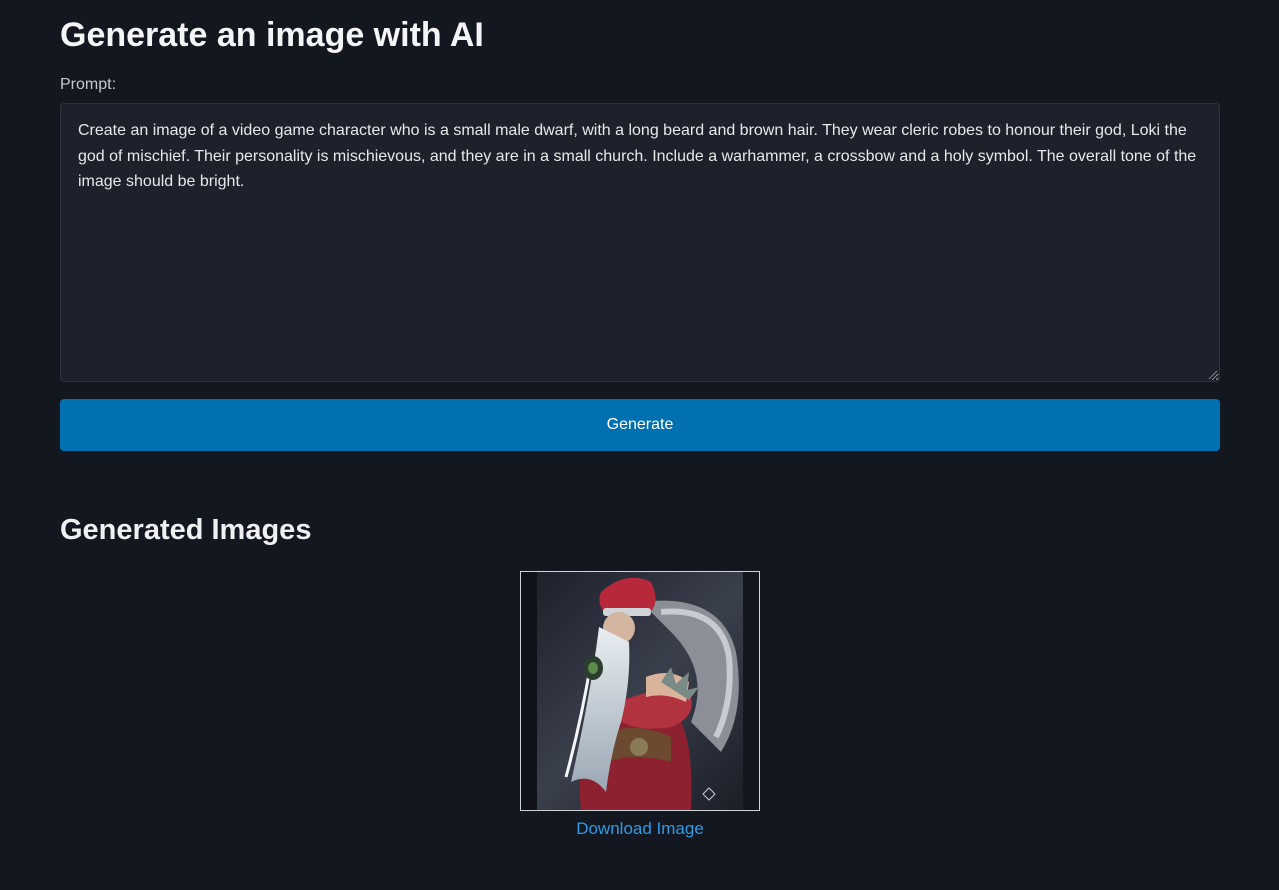  Describe the element at coordinates (1212, 374) in the screenshot. I see `resize-grip-icon` at that location.